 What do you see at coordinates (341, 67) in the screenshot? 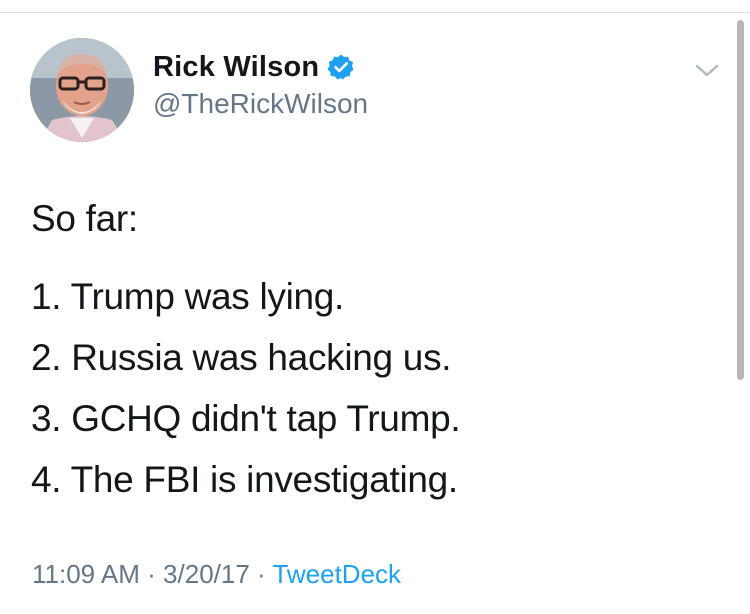
I see `verified-badge-icon` at bounding box center [341, 67].